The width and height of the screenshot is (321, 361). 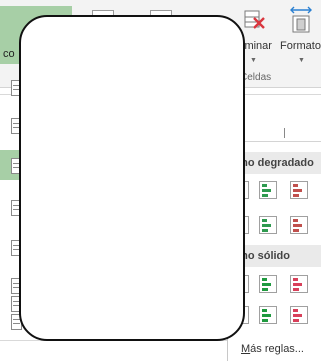 I want to click on delete-cells-label: iminar, so click(x=257, y=46).